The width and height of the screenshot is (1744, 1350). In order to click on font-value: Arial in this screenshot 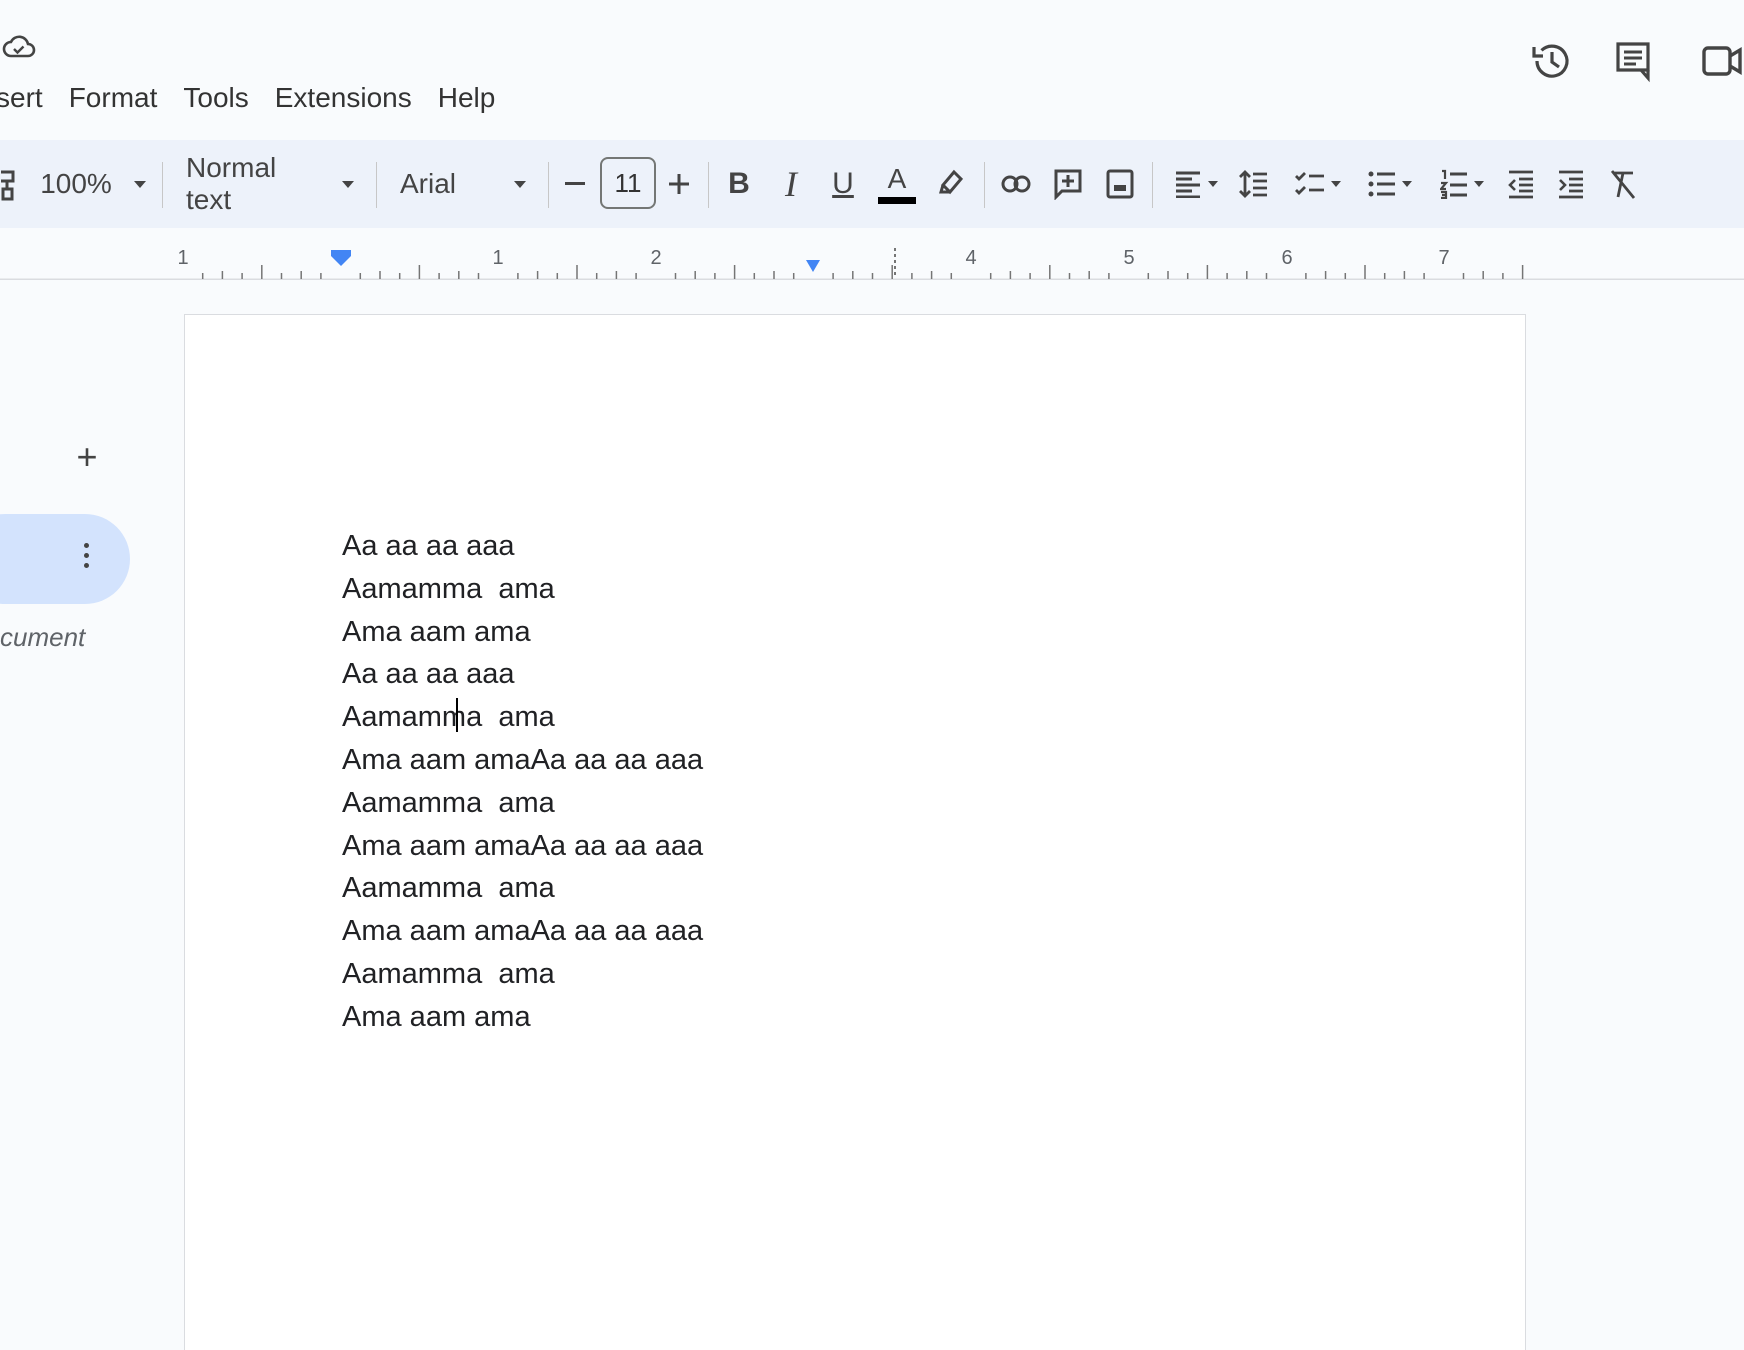, I will do `click(428, 183)`.